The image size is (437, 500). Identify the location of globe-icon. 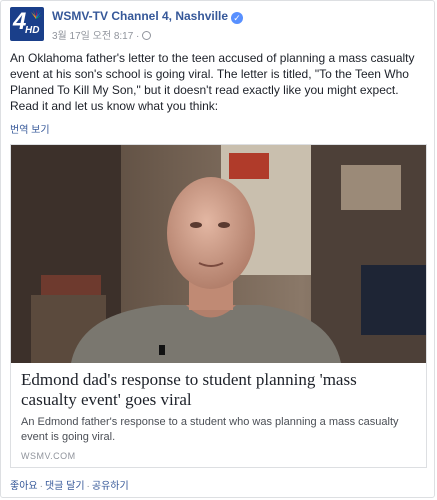
(147, 35).